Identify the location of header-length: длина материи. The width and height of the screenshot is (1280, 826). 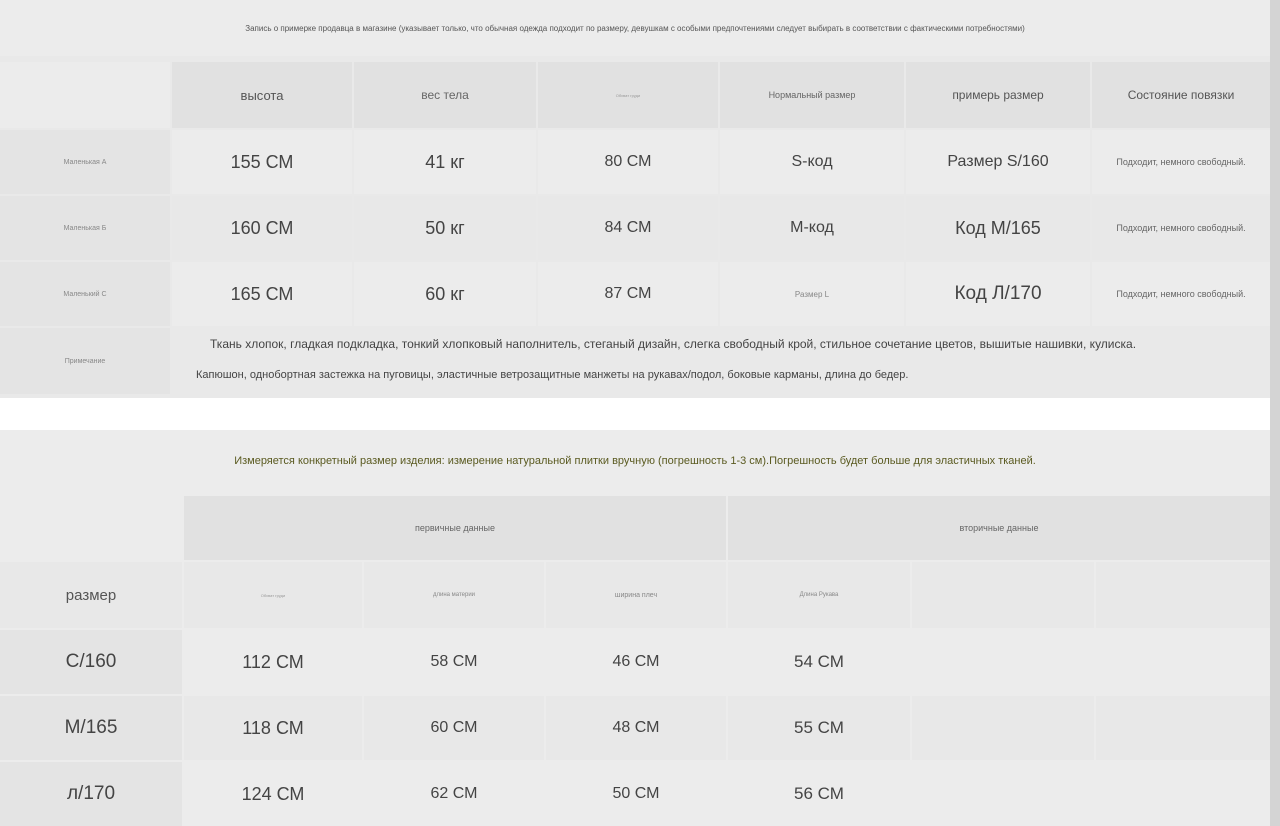
(454, 595).